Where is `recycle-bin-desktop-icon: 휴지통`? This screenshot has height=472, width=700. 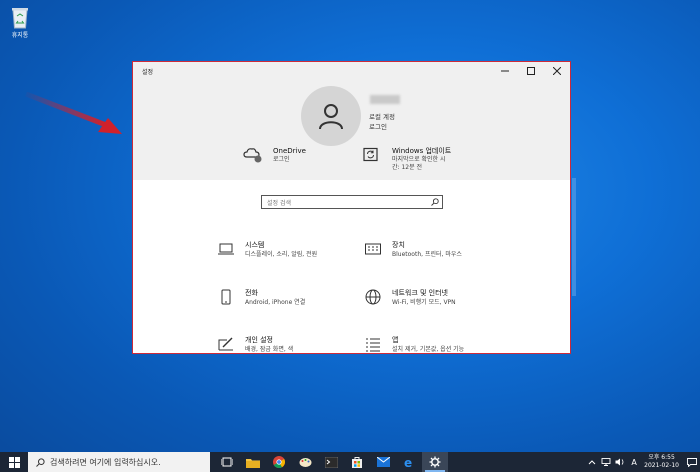
recycle-bin-desktop-icon: 휴지통 is located at coordinates (20, 21).